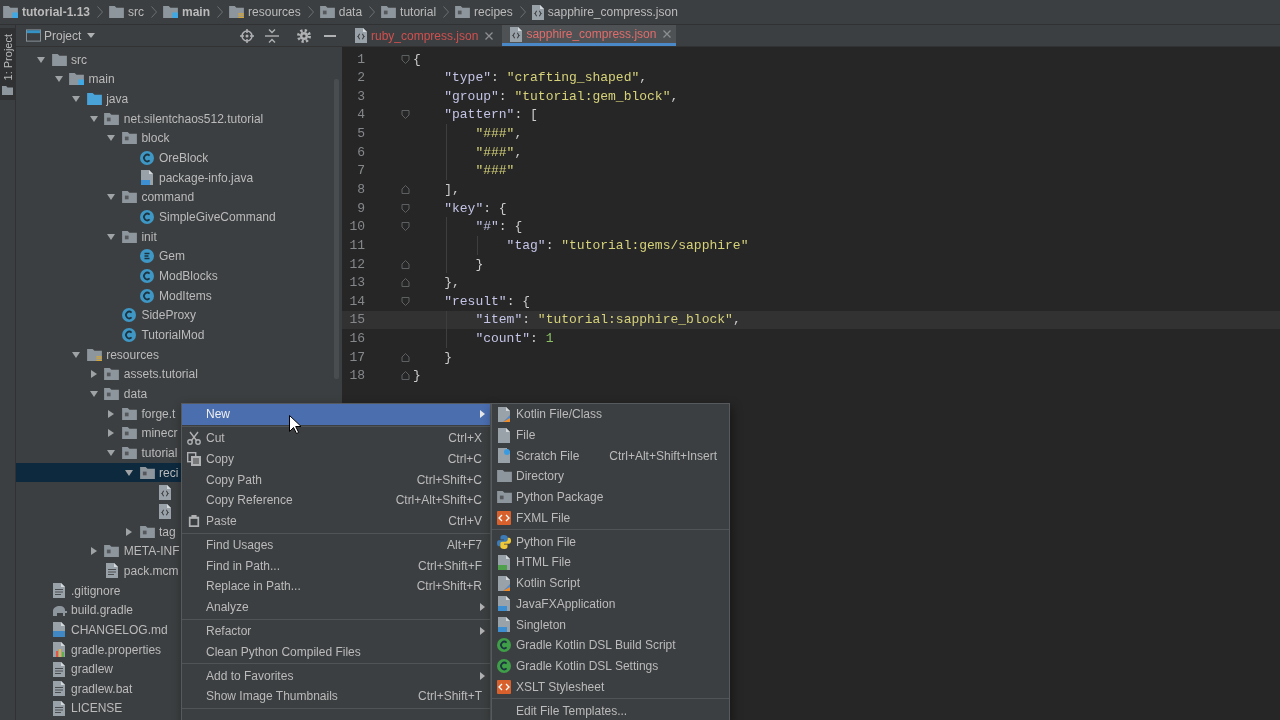 The image size is (1280, 720). Describe the element at coordinates (184, 158) in the screenshot. I see `tree-item-label: OreBlock` at that location.